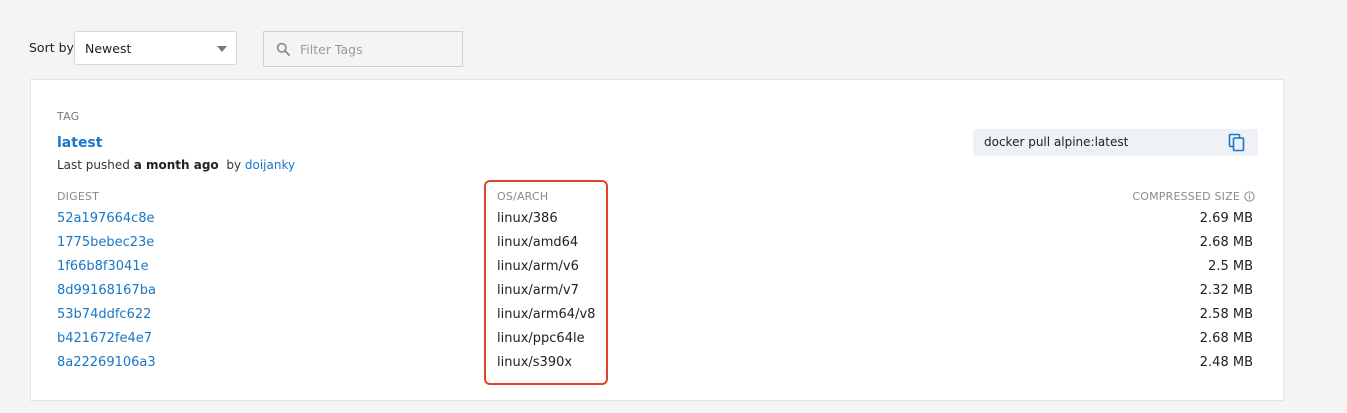 The width and height of the screenshot is (1347, 413). Describe the element at coordinates (270, 165) in the screenshot. I see `pushed-by-user-link: doijanky` at that location.